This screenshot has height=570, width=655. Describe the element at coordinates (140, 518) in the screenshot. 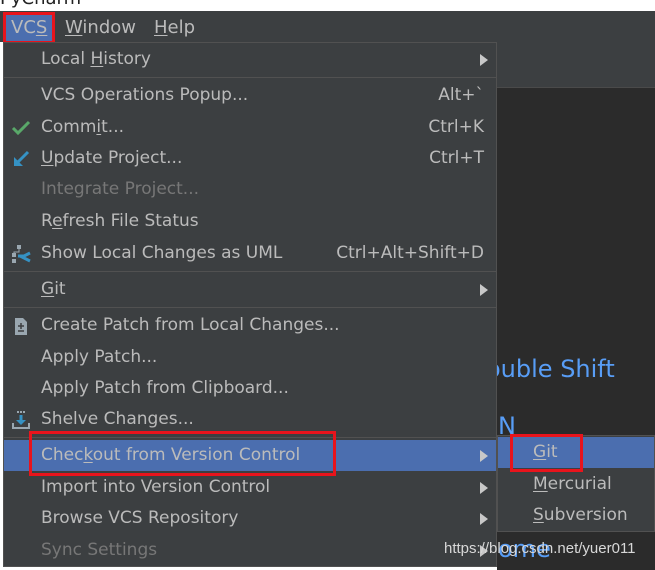

I see `menu-item-label: Browse VCS Repository` at that location.